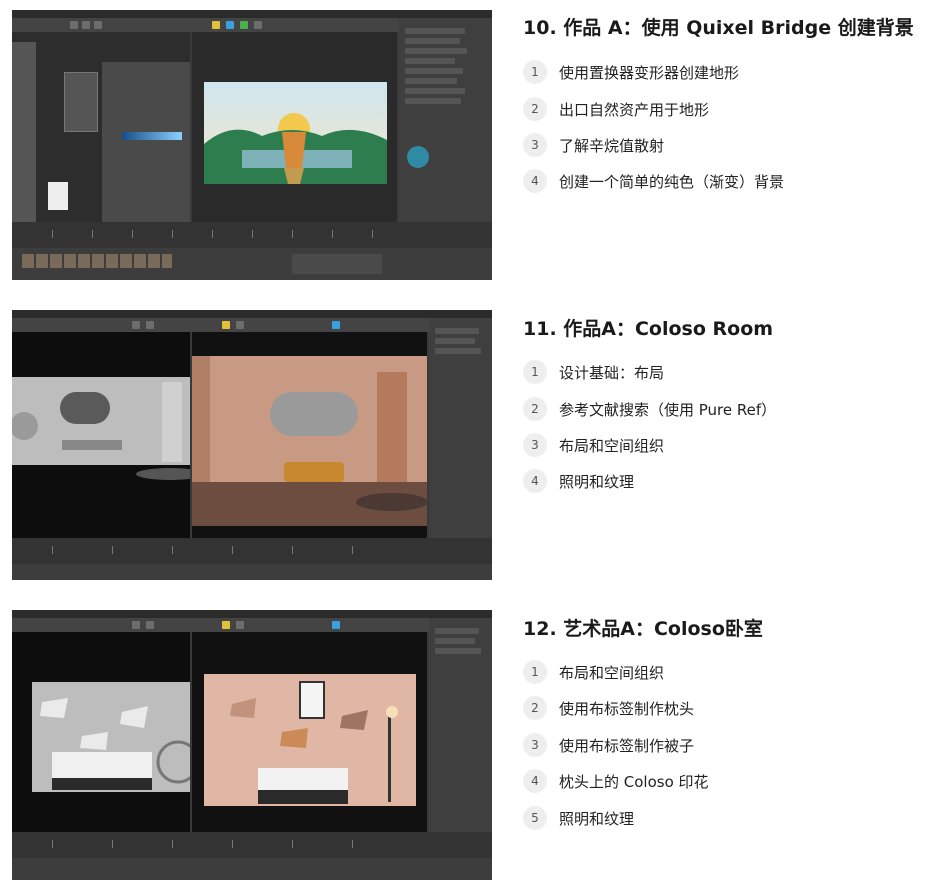 This screenshot has width=941, height=888. Describe the element at coordinates (535, 818) in the screenshot. I see `item-number: 5` at that location.